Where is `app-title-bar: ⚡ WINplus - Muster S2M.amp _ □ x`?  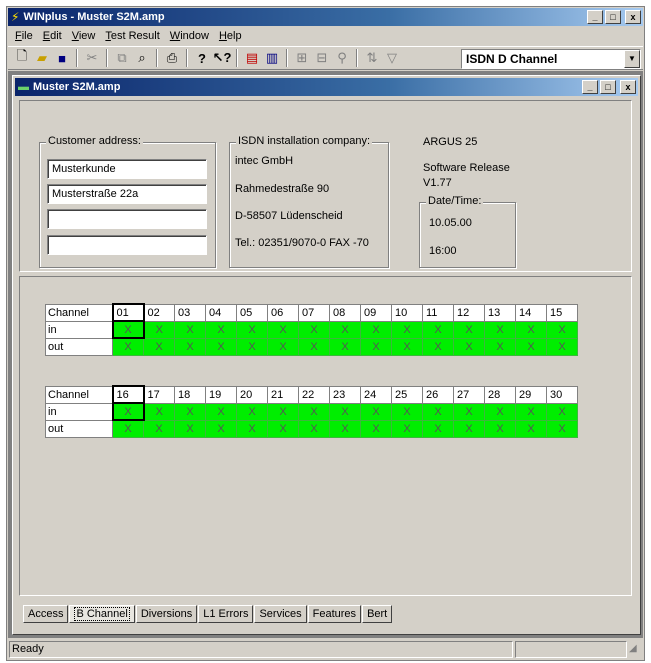
app-title-bar: ⚡ WINplus - Muster S2M.amp _ □ x is located at coordinates (325, 17).